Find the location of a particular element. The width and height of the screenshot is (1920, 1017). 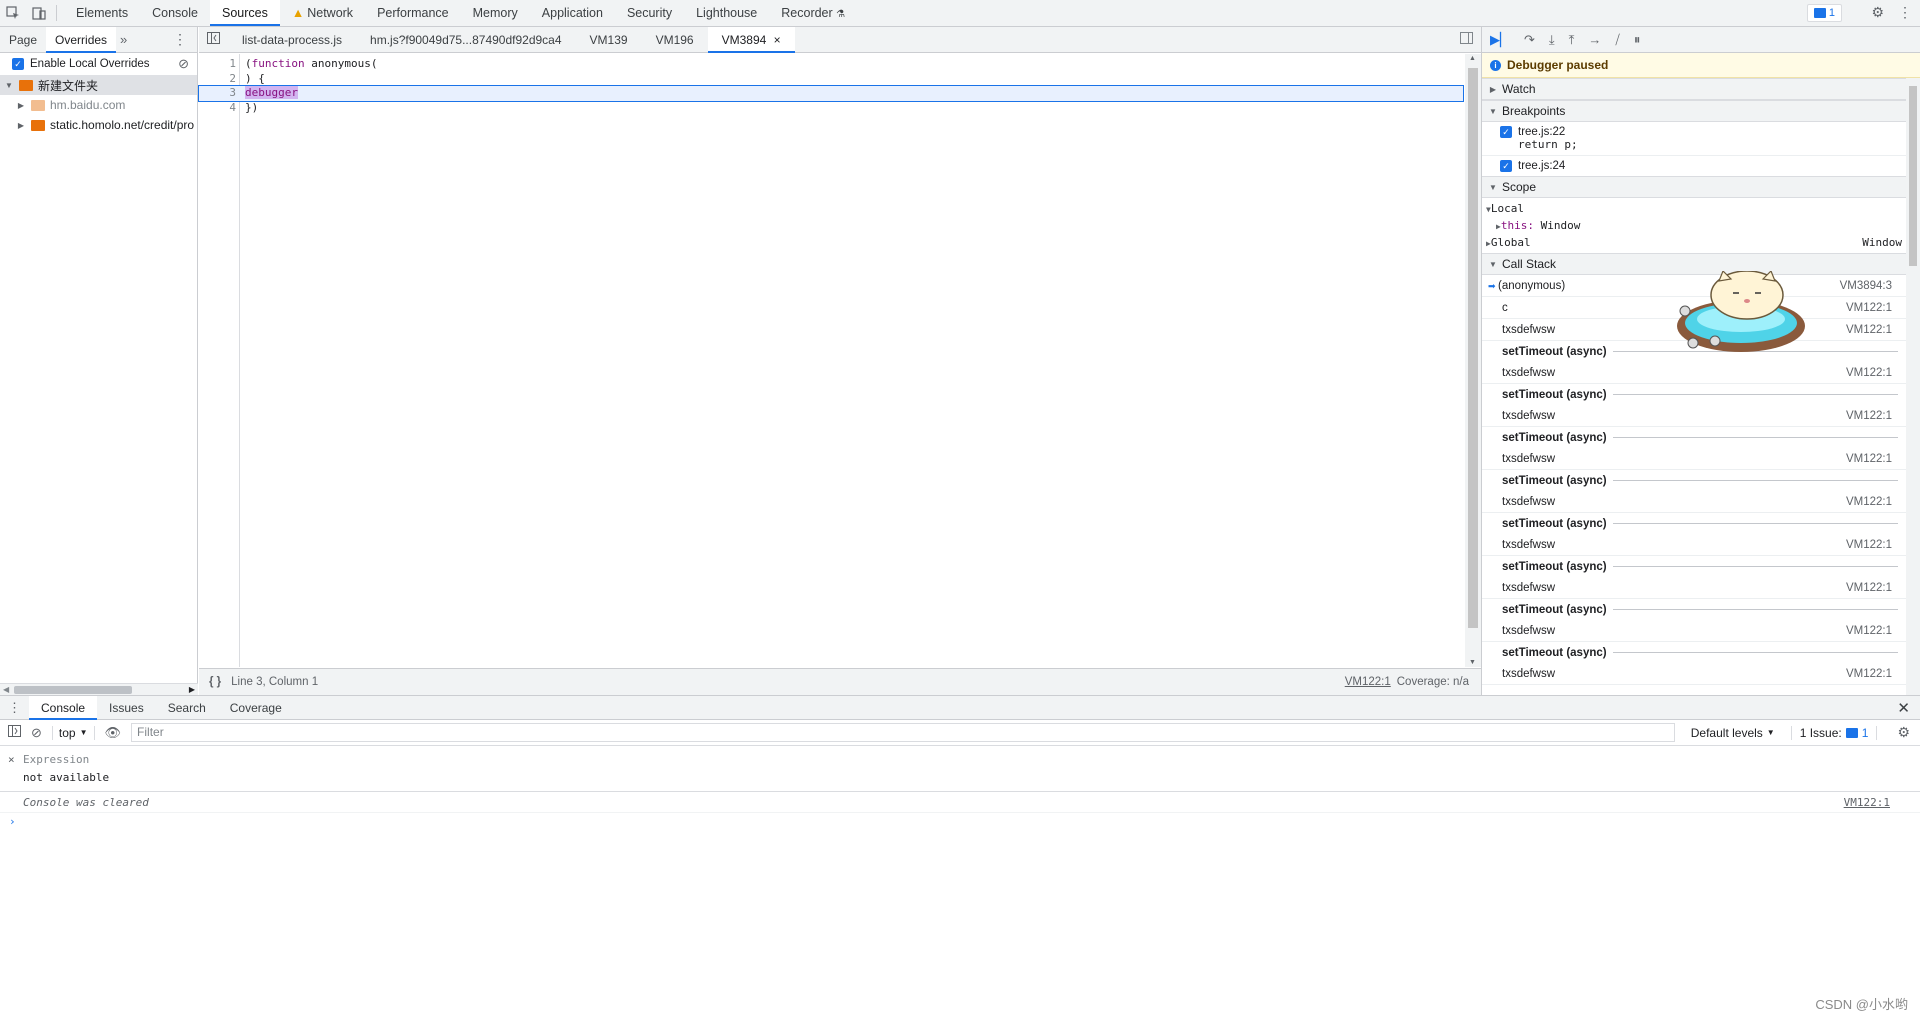

tab-network: ▲ Network is located at coordinates (322, 13).